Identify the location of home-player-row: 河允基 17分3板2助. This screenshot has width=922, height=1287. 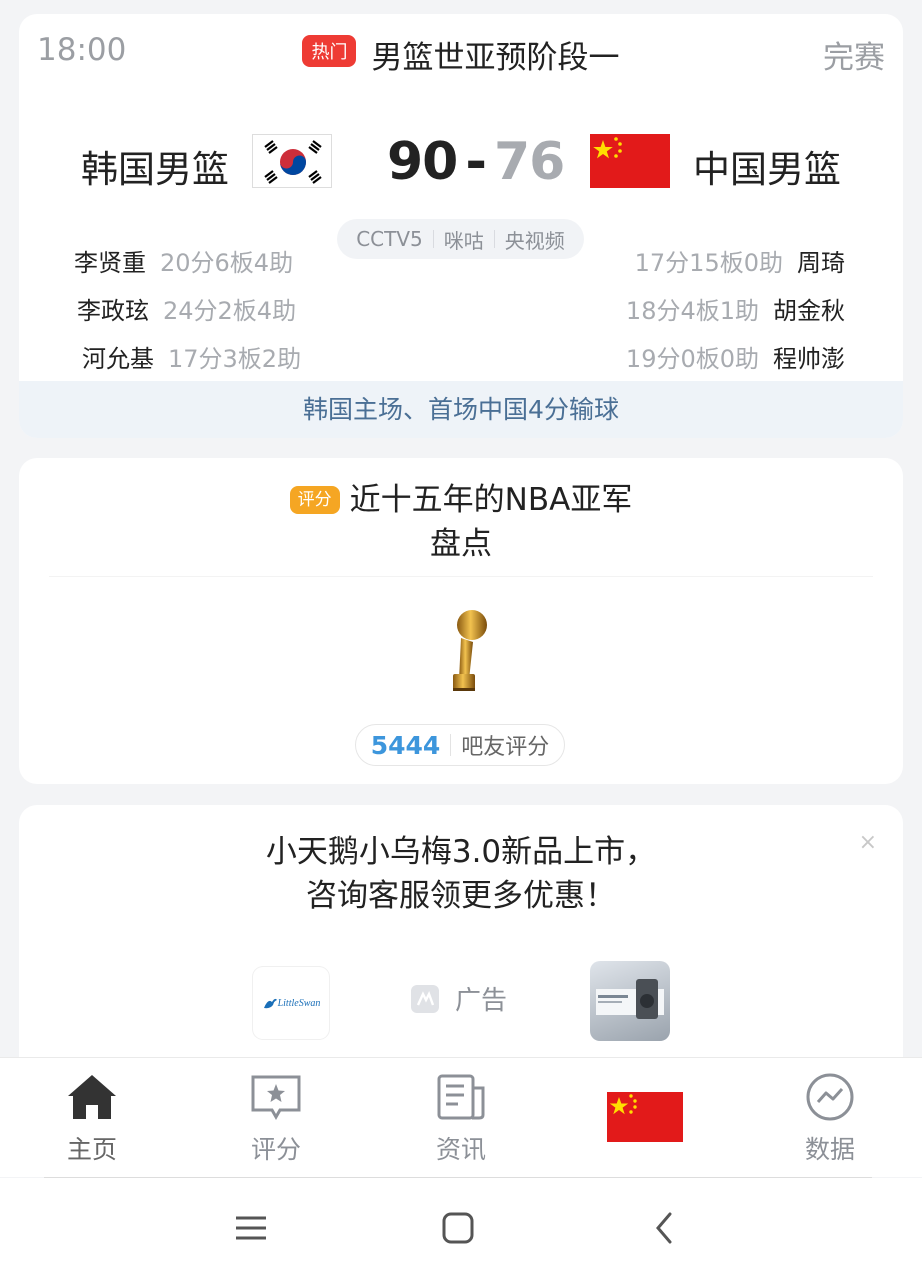
(191, 356).